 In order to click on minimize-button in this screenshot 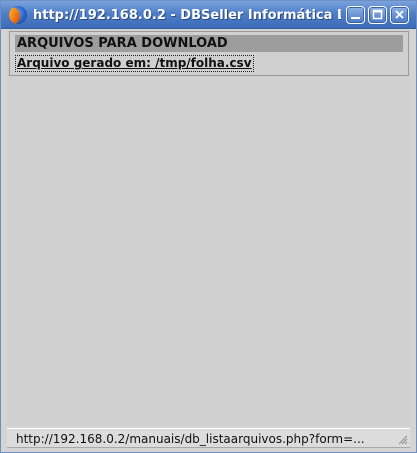, I will do `click(355, 15)`.